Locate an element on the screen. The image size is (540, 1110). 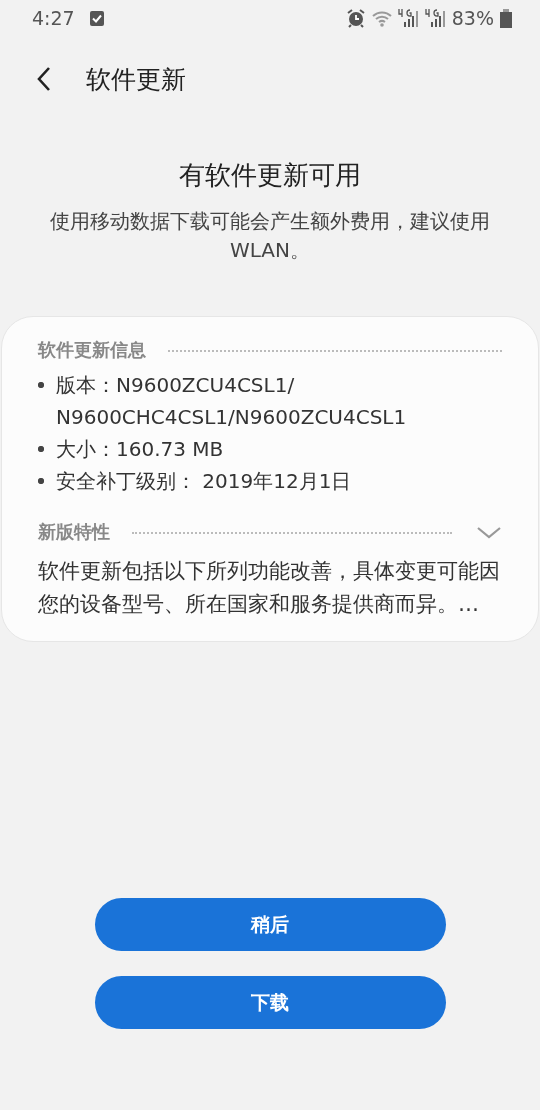
action-button: 下载 is located at coordinates (270, 1002).